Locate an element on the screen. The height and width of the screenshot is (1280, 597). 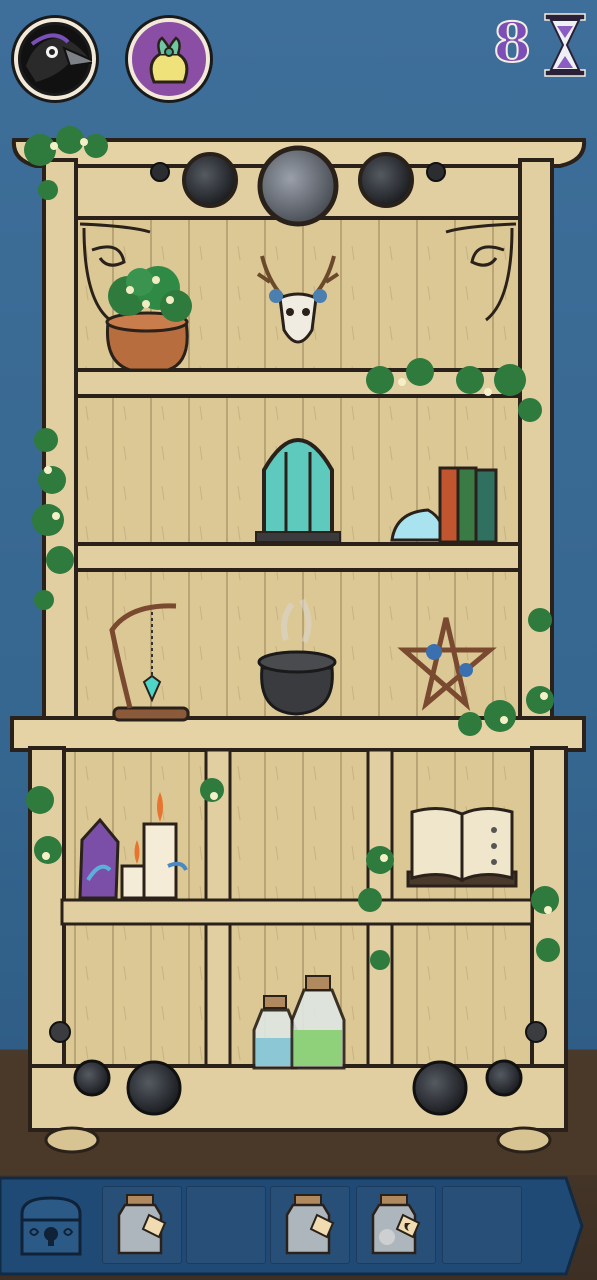
moon-center is located at coordinates (298, 186).